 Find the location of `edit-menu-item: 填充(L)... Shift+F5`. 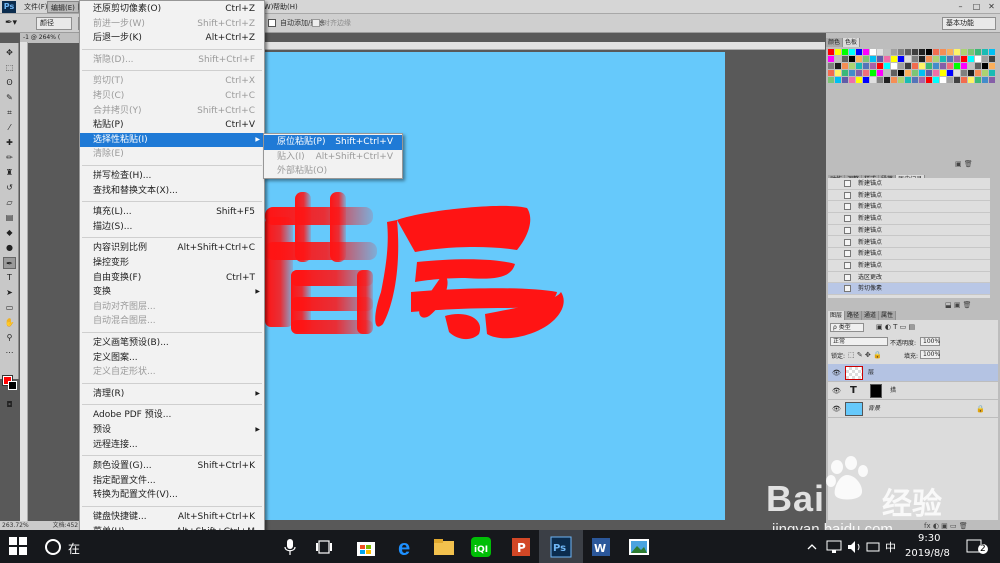

edit-menu-item: 填充(L)... Shift+F5 is located at coordinates (172, 212).